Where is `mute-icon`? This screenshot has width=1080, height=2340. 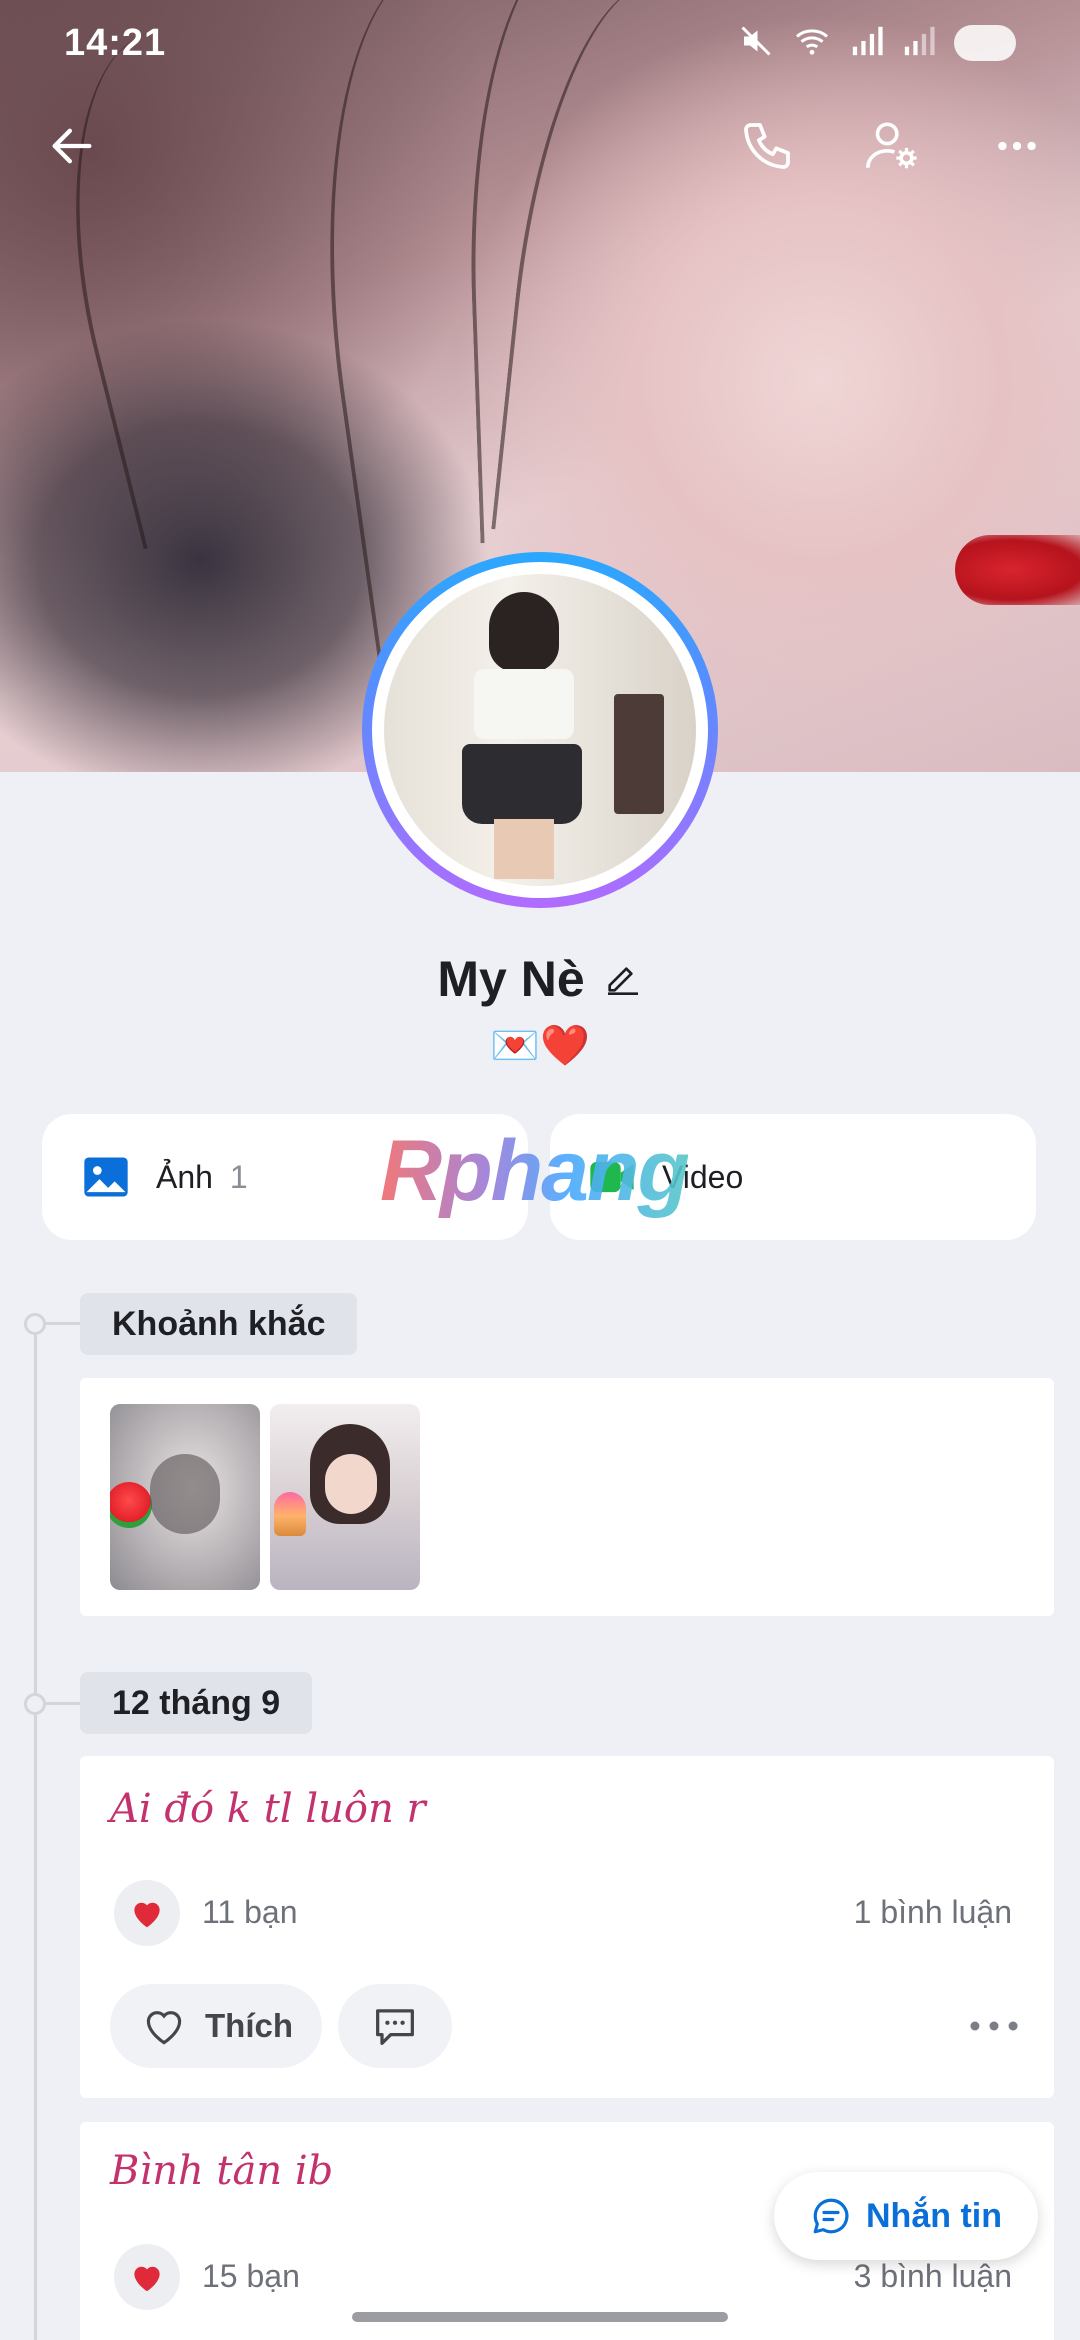
mute-icon is located at coordinates (756, 43).